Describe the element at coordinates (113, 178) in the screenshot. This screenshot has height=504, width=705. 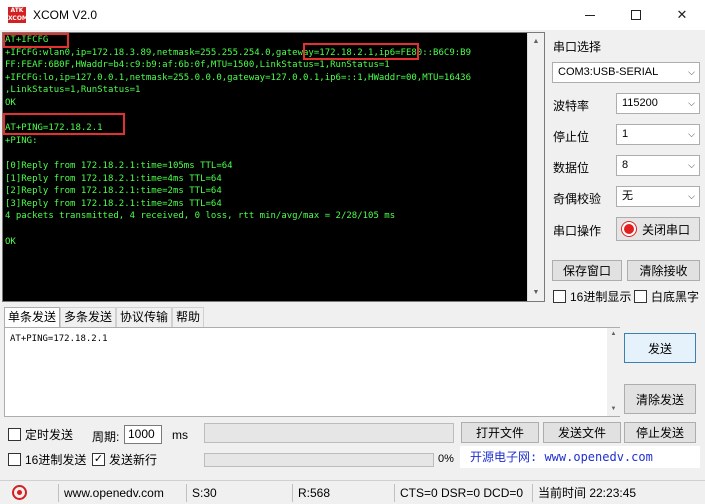
I see `terminal-line: [1]Reply from 172.18.2.1:time=4ms TTL=64` at that location.